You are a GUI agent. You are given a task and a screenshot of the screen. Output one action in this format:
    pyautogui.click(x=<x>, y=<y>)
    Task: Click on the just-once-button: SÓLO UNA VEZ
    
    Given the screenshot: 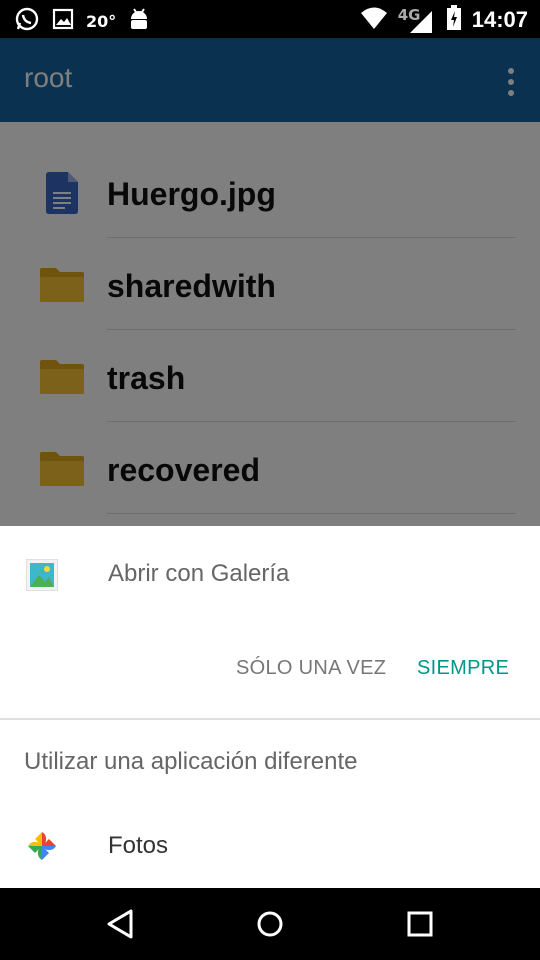 What is the action you would take?
    pyautogui.click(x=311, y=668)
    